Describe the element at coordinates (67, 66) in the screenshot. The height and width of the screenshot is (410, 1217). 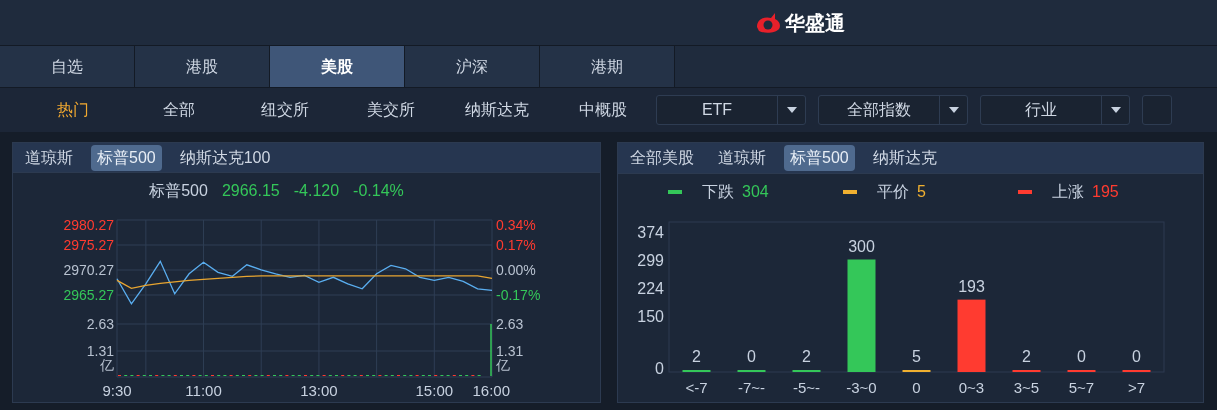
I see `market-tab: 自选` at that location.